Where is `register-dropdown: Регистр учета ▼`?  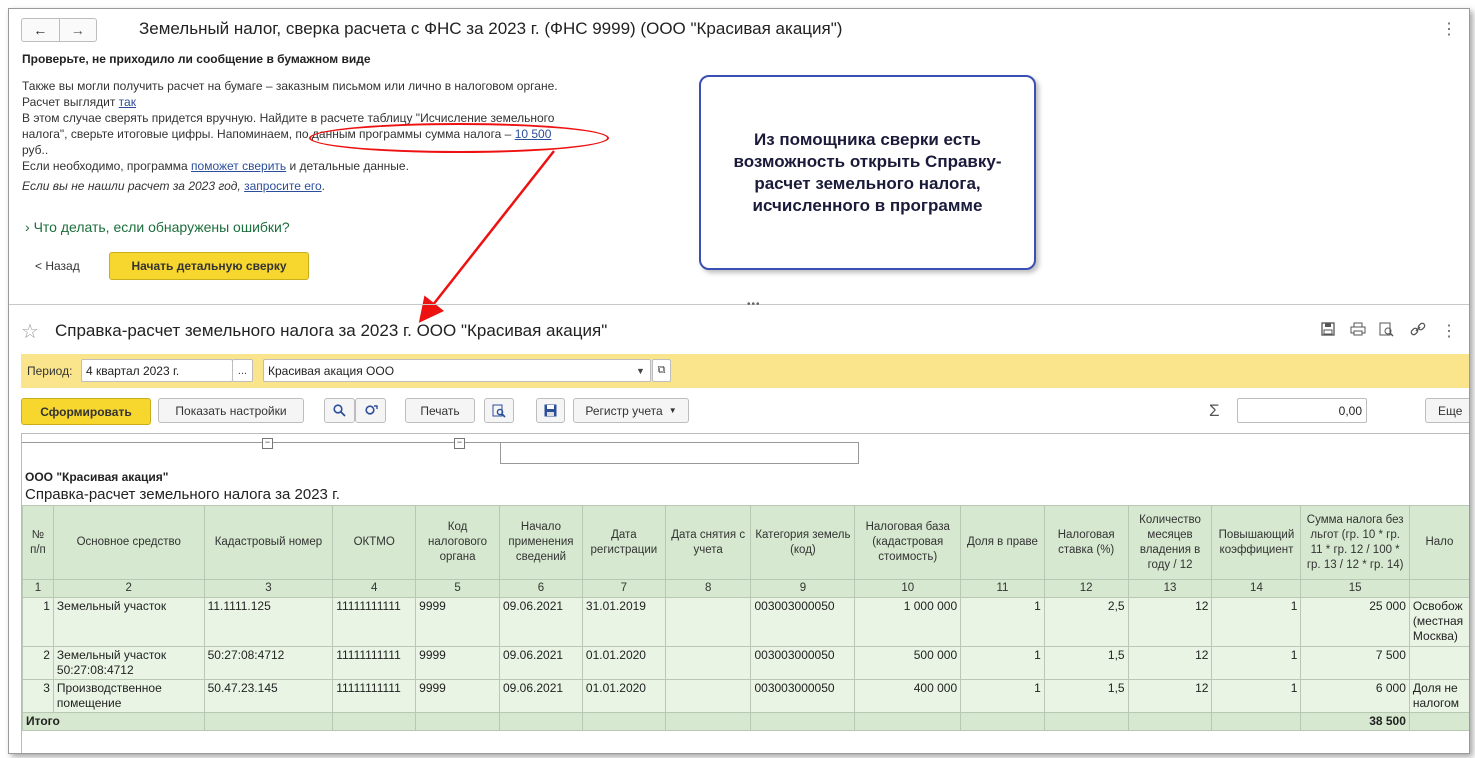
register-dropdown: Регистр учета ▼ is located at coordinates (631, 410).